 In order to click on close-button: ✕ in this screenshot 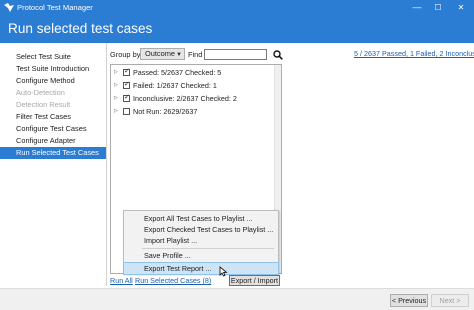, I will do `click(461, 7)`.